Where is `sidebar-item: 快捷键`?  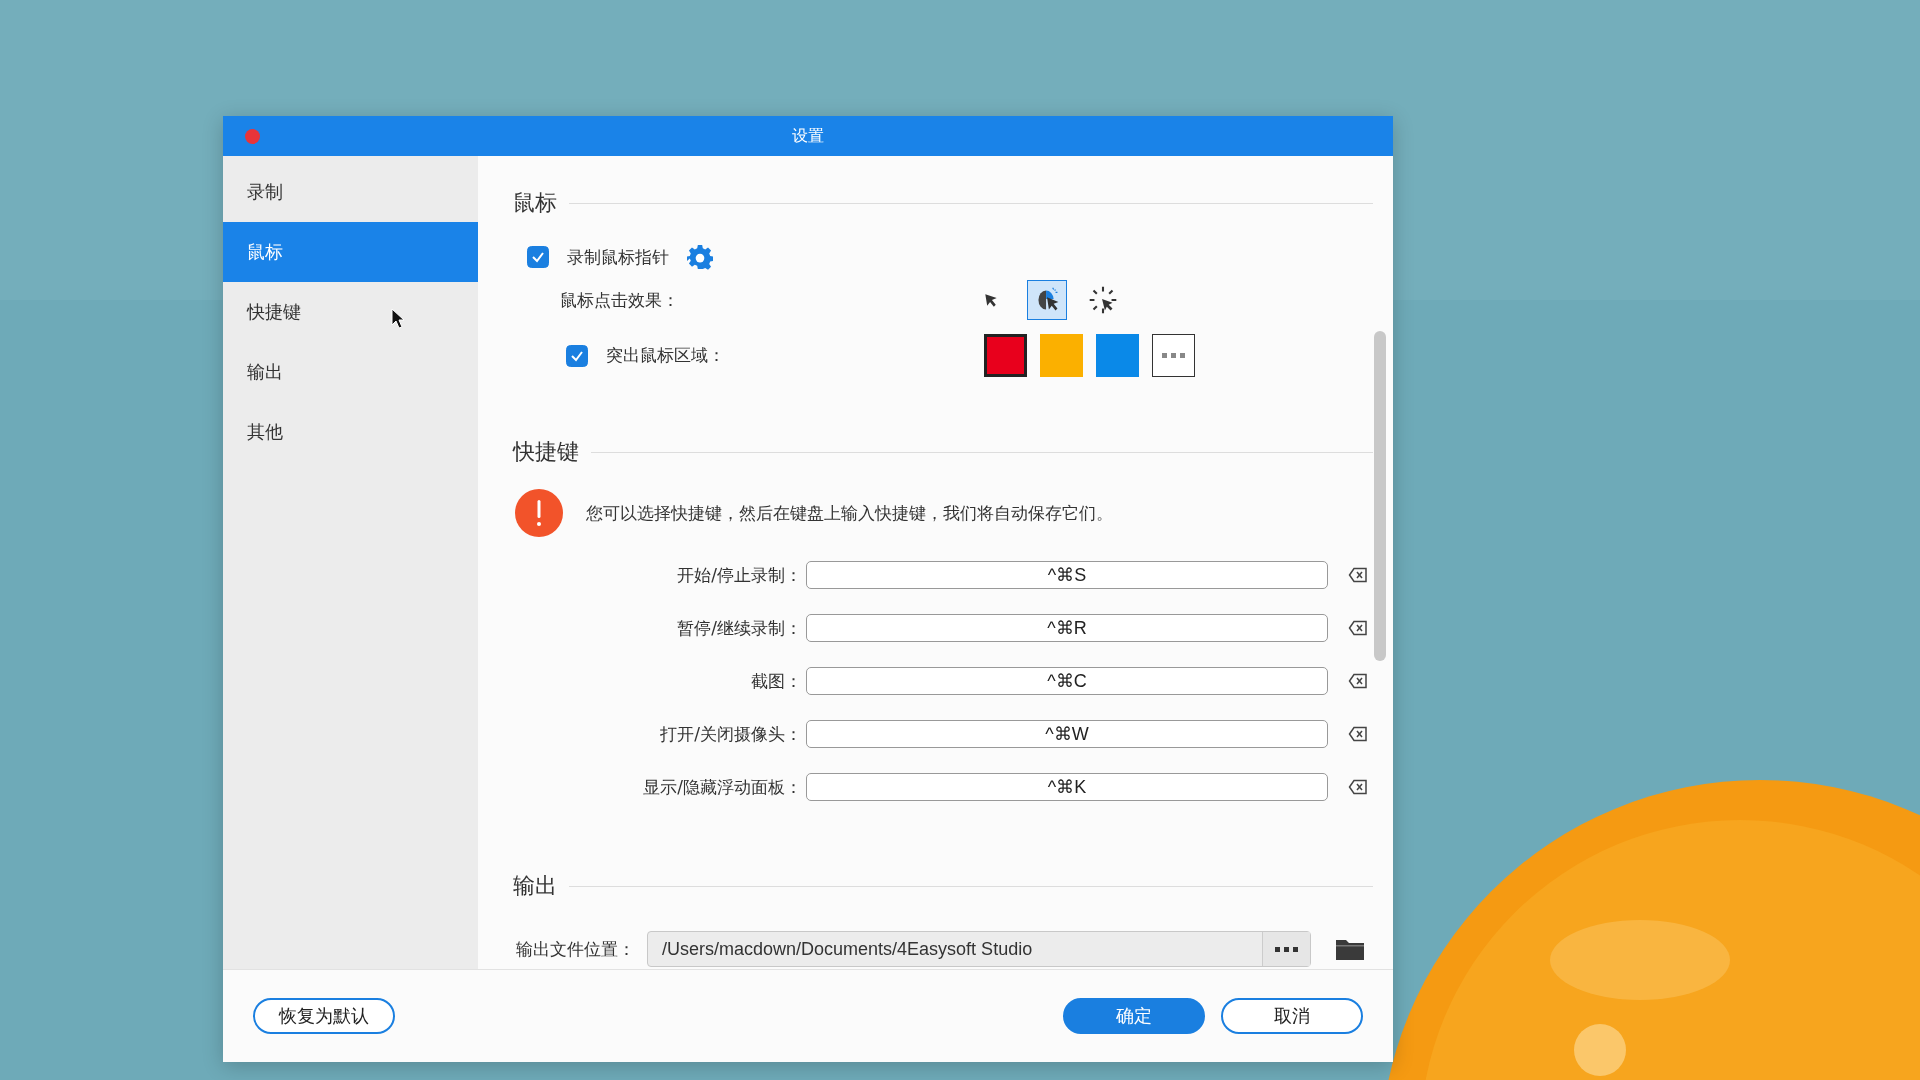
sidebar-item: 快捷键 is located at coordinates (350, 312).